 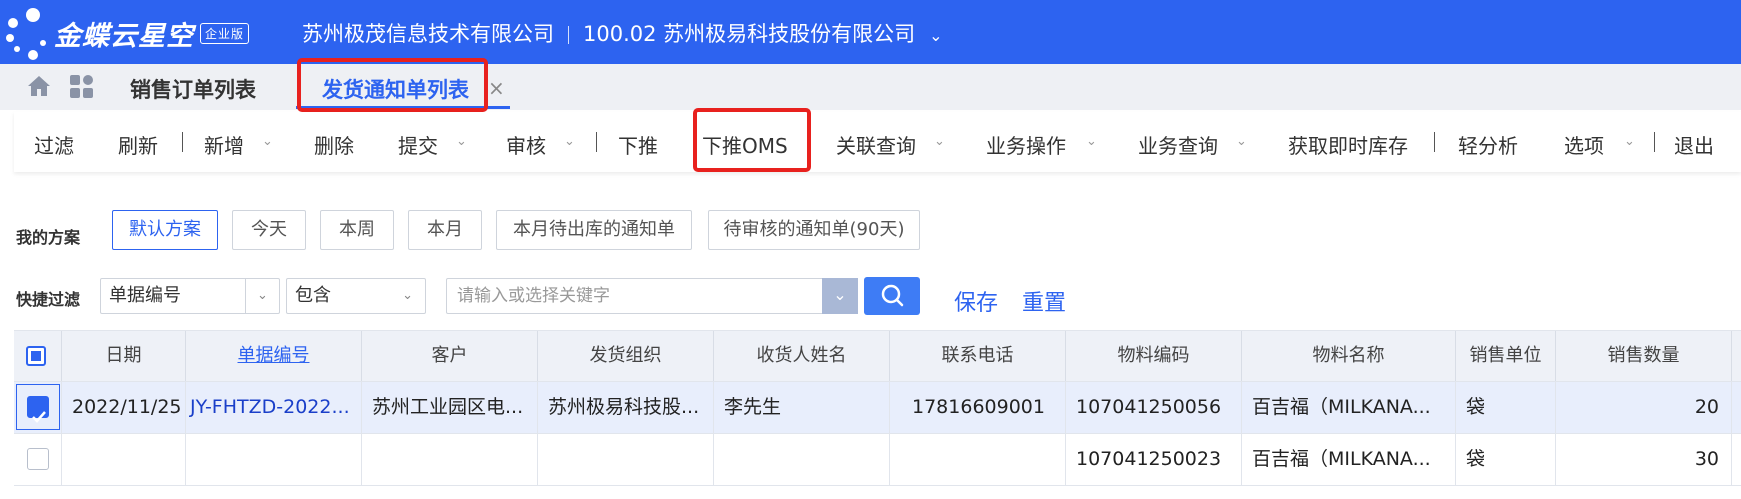 What do you see at coordinates (1644, 407) in the screenshot?
I see `cell-qty: 20` at bounding box center [1644, 407].